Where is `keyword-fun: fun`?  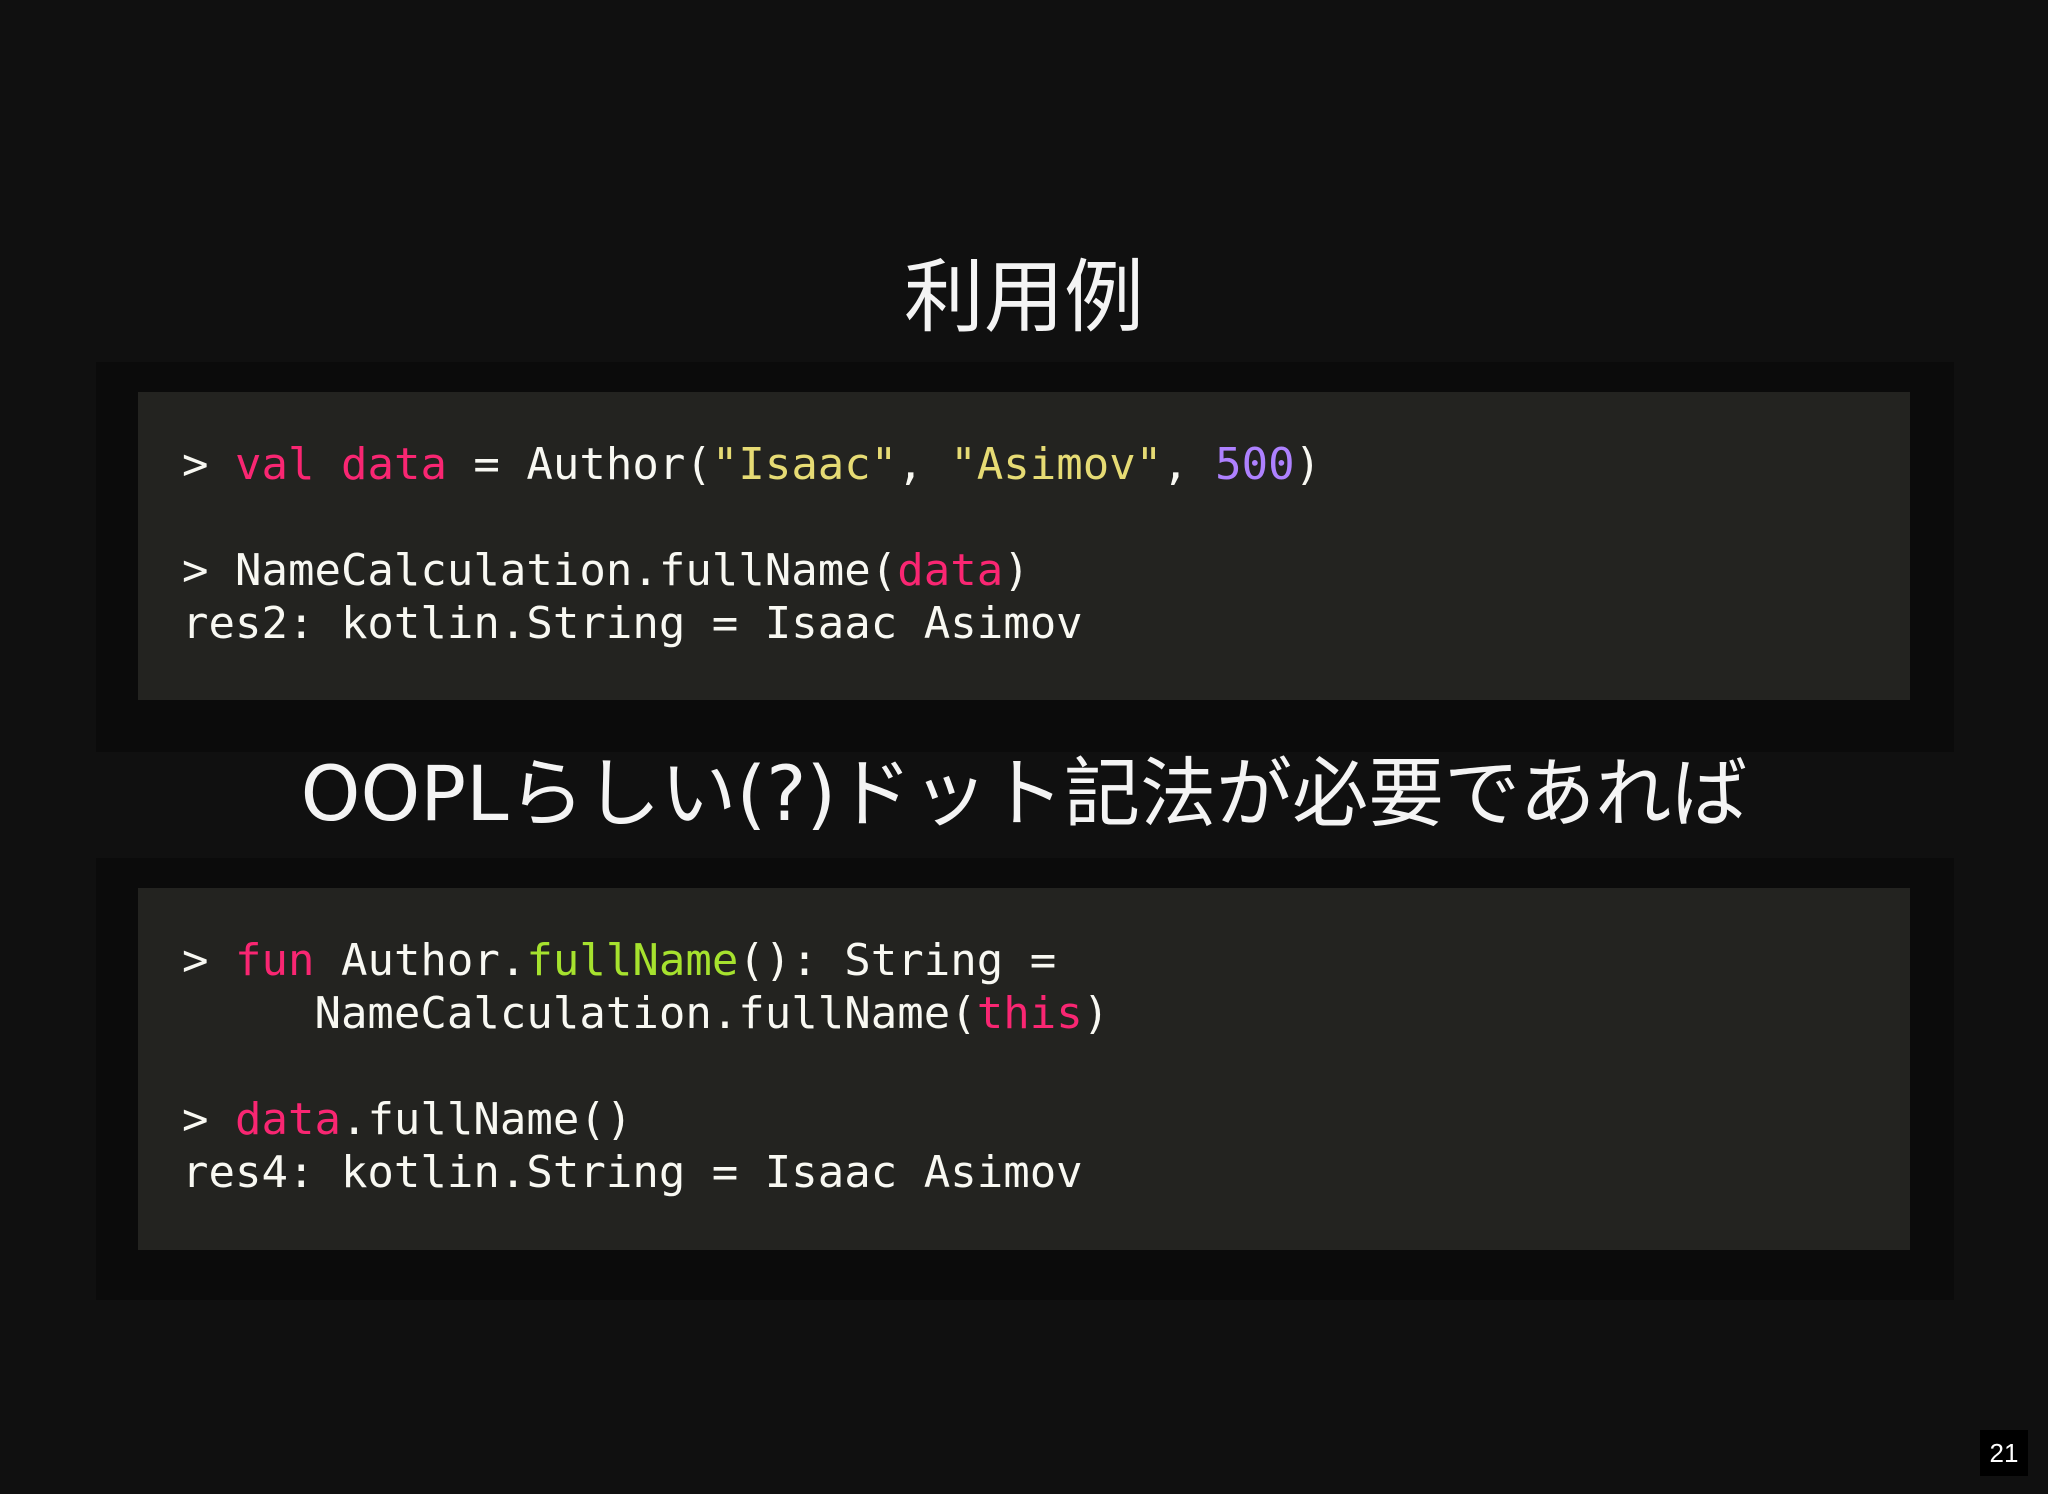
keyword-fun: fun is located at coordinates (274, 960).